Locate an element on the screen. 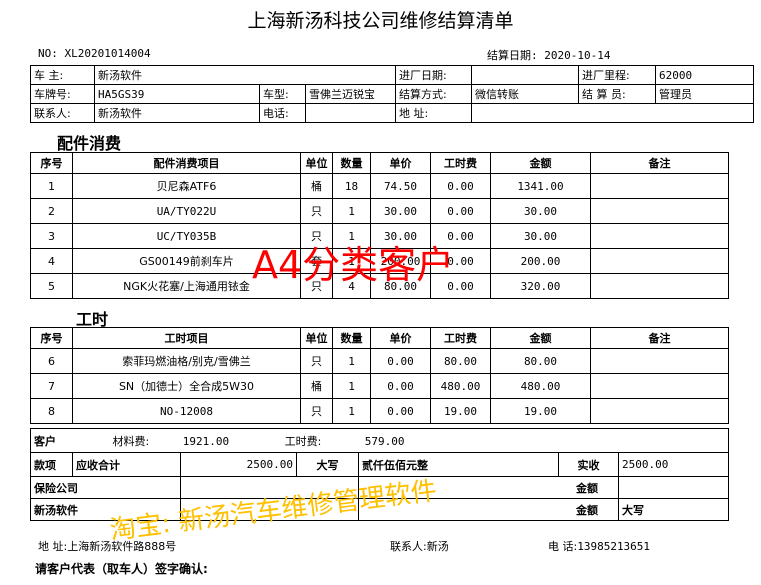 This screenshot has width=761, height=585. labor-header-row: 序号 工时项目 单位 数量 单价 工时费 金额 备注 is located at coordinates (379, 338).